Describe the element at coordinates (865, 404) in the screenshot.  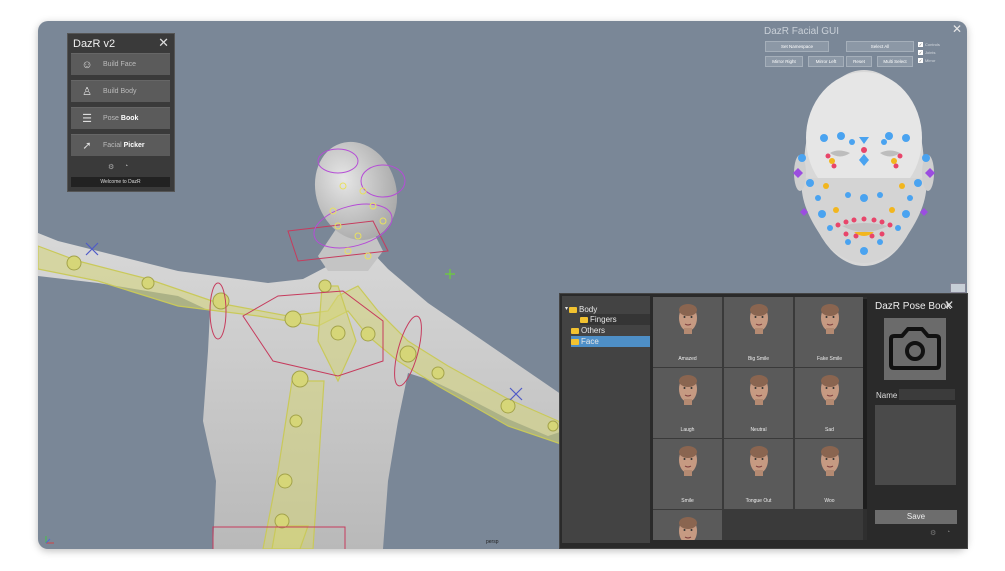
I see `scrollbar-thumb` at that location.